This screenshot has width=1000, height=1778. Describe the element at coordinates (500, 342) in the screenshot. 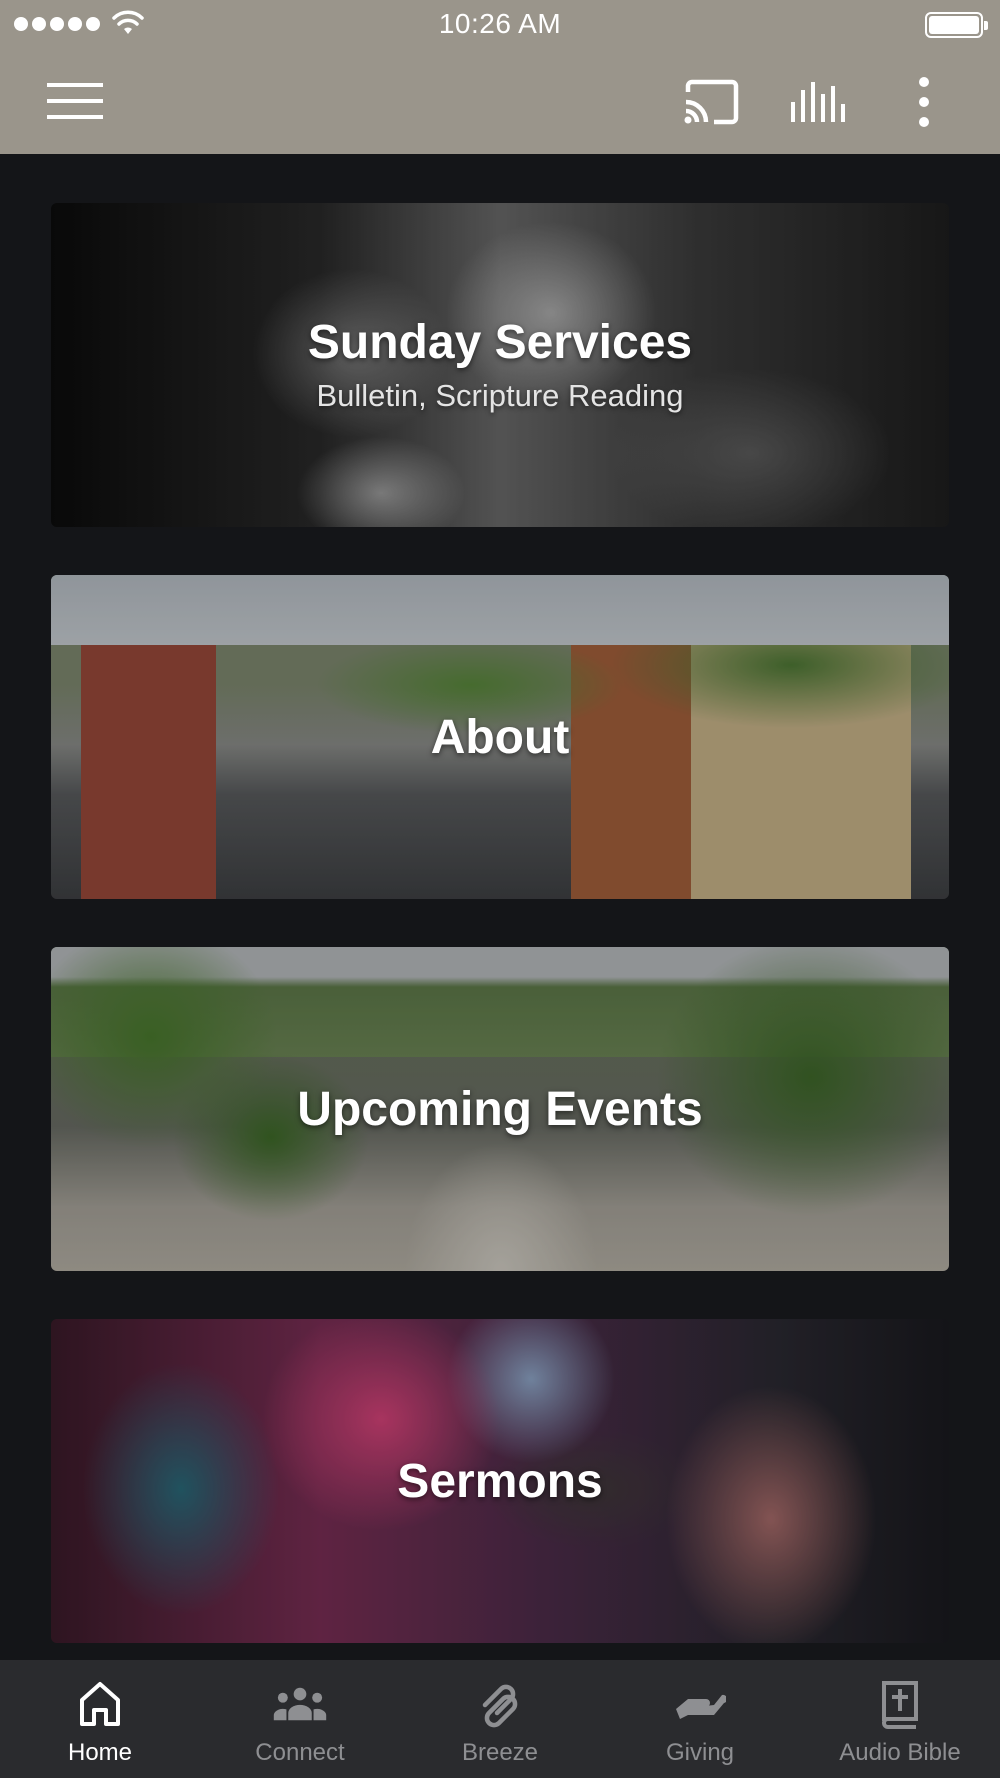

I see `card-title: Sunday Services` at that location.